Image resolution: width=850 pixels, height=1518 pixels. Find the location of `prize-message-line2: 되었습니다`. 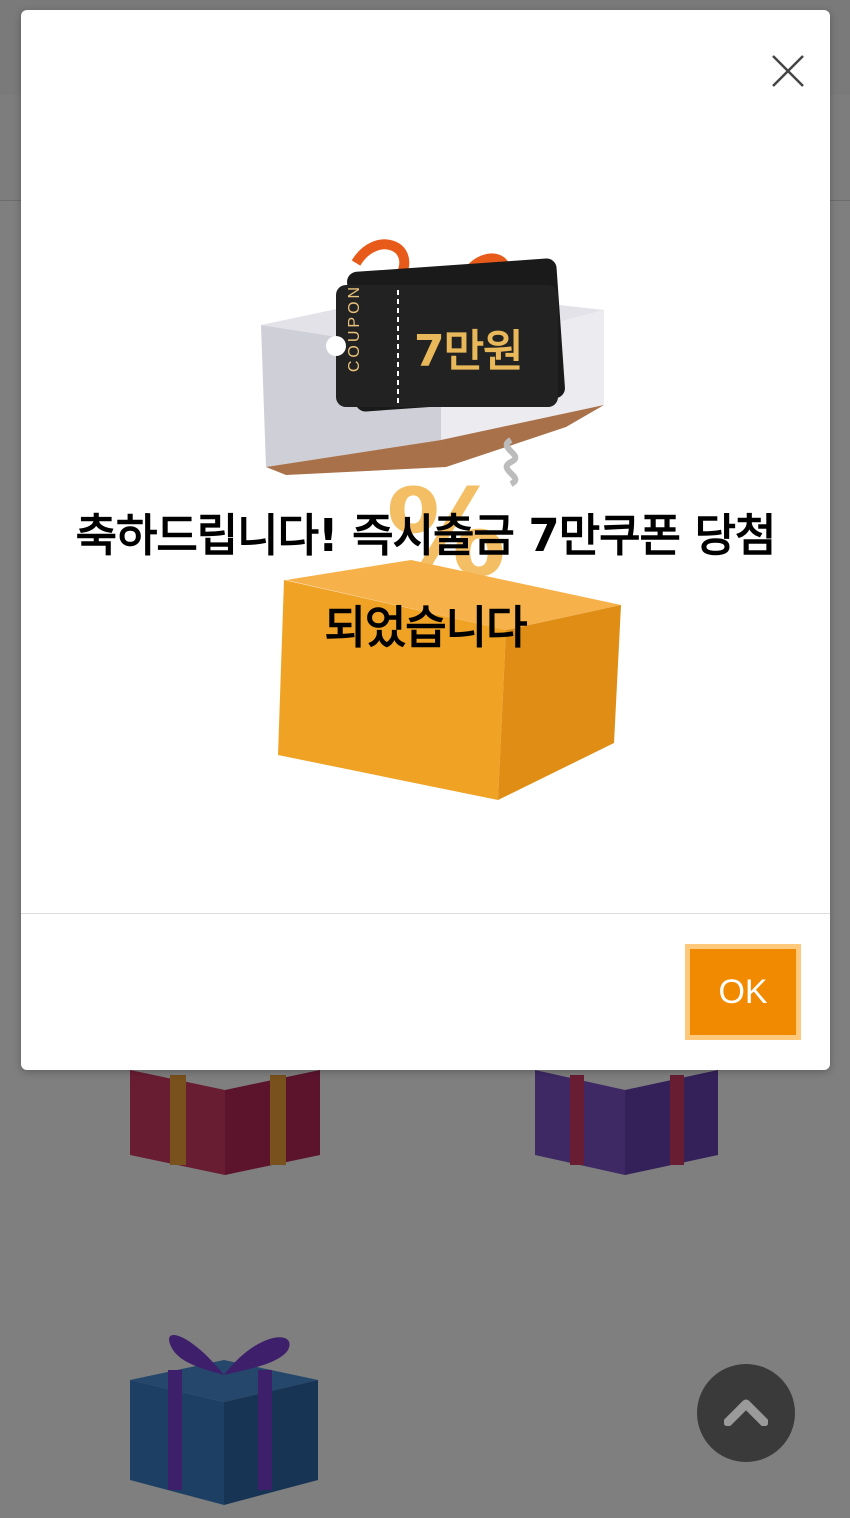

prize-message-line2: 되었습니다 is located at coordinates (425, 627).